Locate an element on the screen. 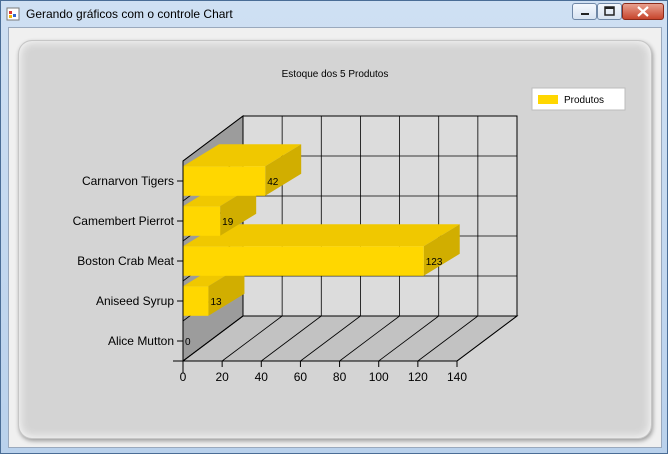 The width and height of the screenshot is (668, 454). x-tick-label: 140 is located at coordinates (457, 377).